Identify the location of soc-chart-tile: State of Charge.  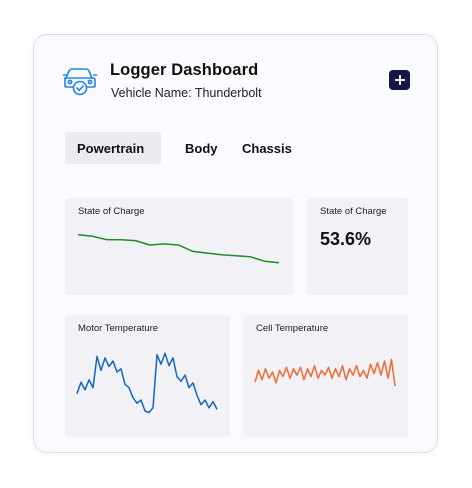
(179, 246).